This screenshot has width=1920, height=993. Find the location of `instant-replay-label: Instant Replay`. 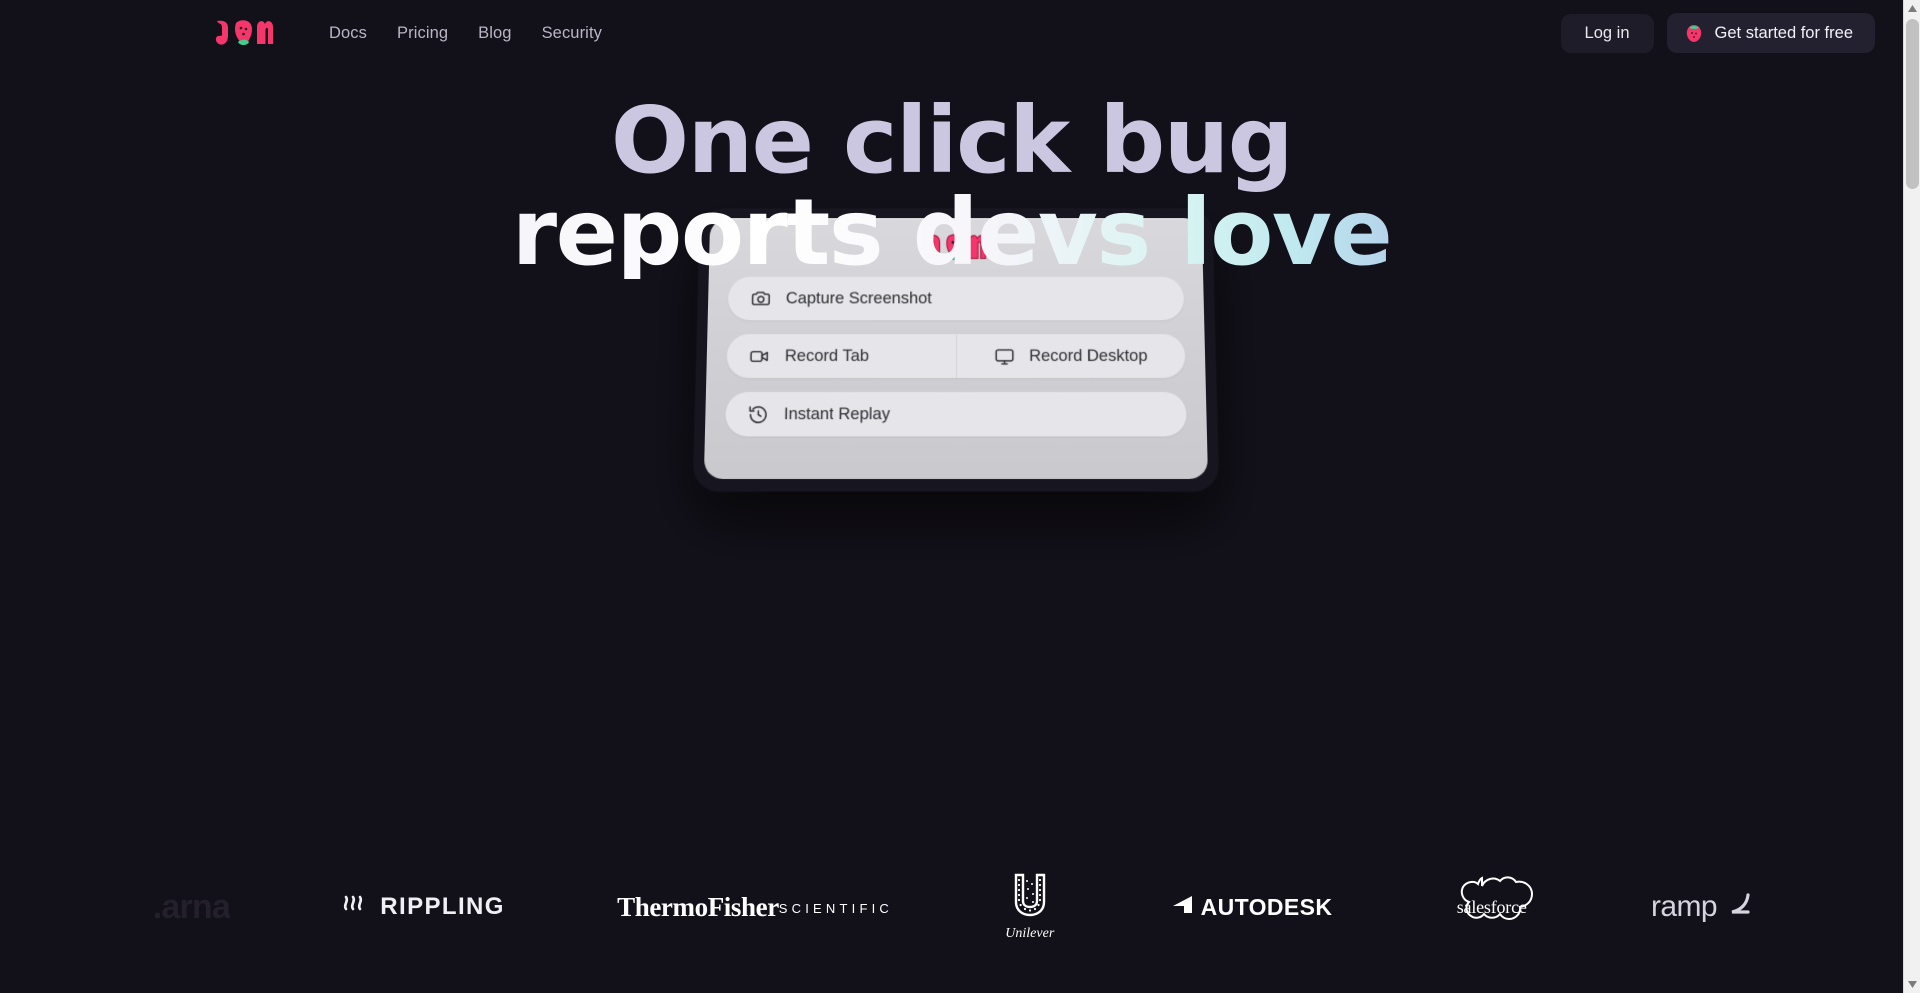

instant-replay-label: Instant Replay is located at coordinates (837, 413).